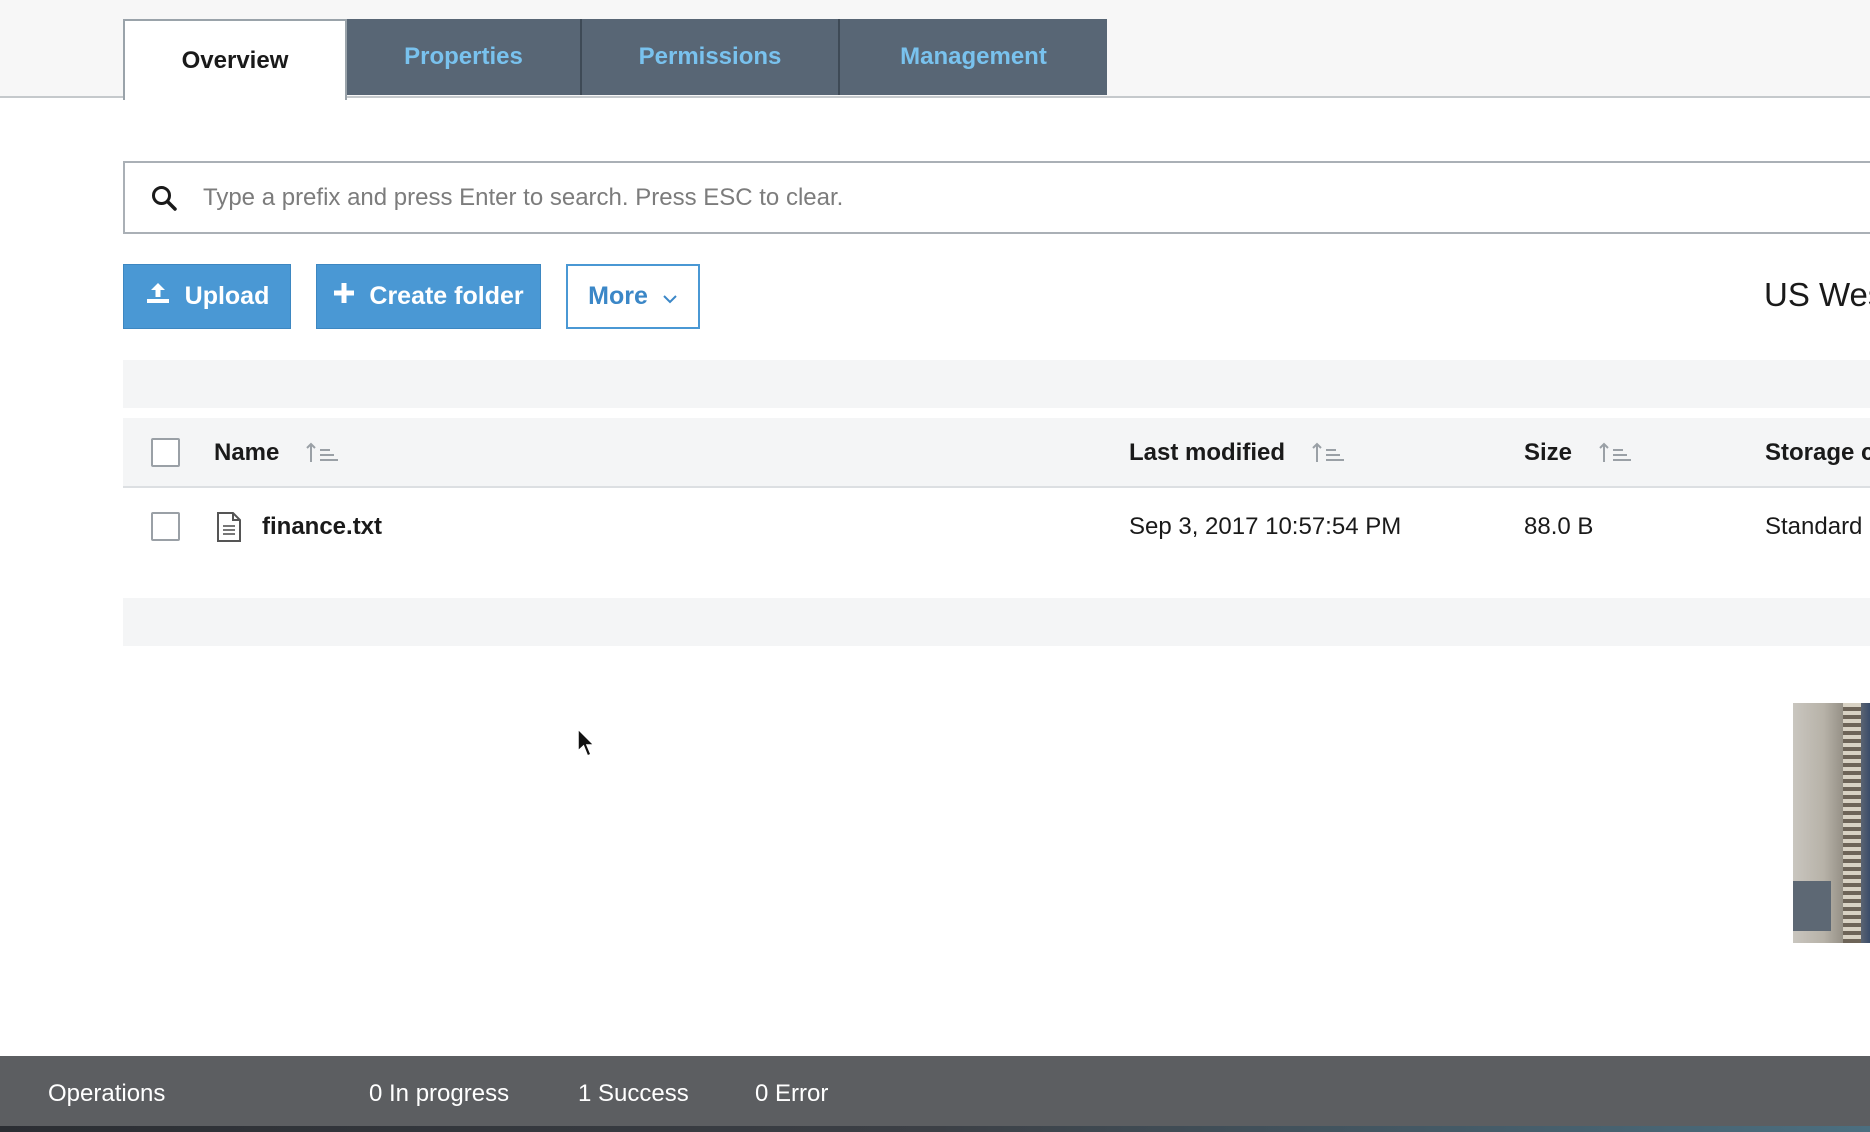 This screenshot has width=1870, height=1132. I want to click on tab-overview: Overview, so click(235, 59).